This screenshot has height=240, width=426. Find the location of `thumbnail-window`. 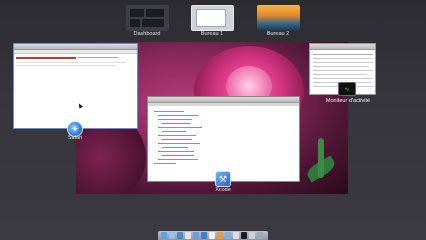

thumbnail-window is located at coordinates (211, 18).